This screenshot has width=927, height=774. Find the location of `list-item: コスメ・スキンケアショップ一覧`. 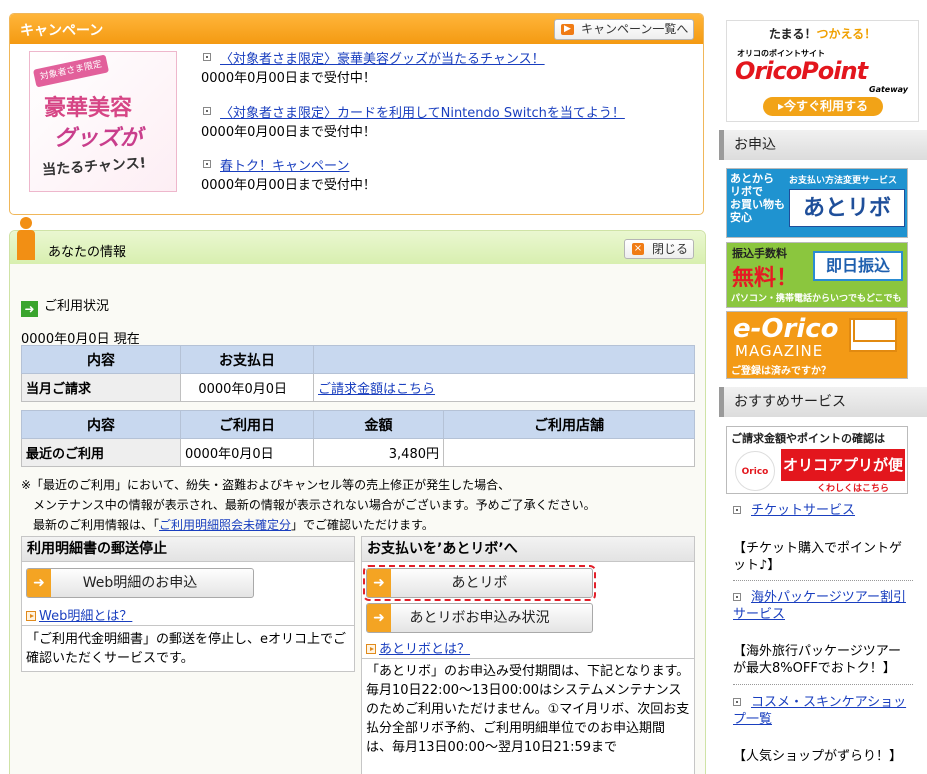

list-item: コスメ・スキンケアショップ一覧 is located at coordinates (823, 711).